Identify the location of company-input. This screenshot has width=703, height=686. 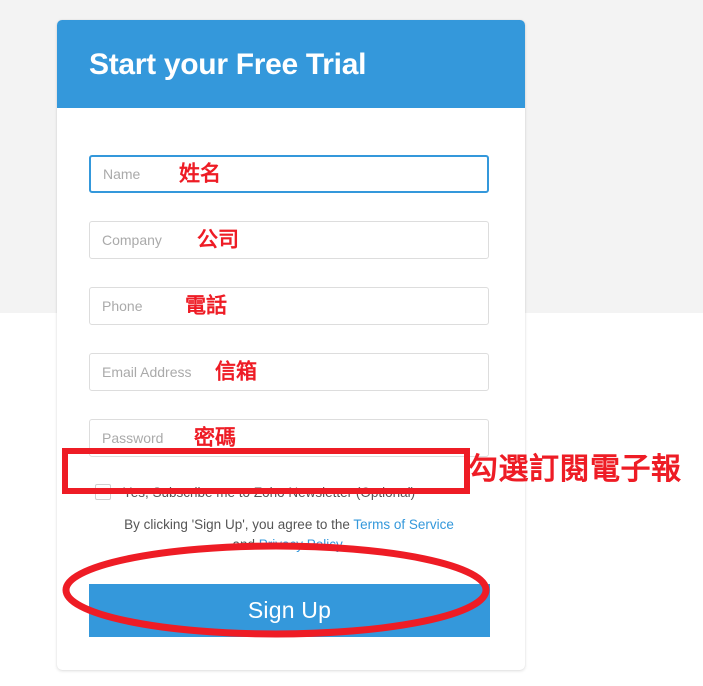
(289, 240).